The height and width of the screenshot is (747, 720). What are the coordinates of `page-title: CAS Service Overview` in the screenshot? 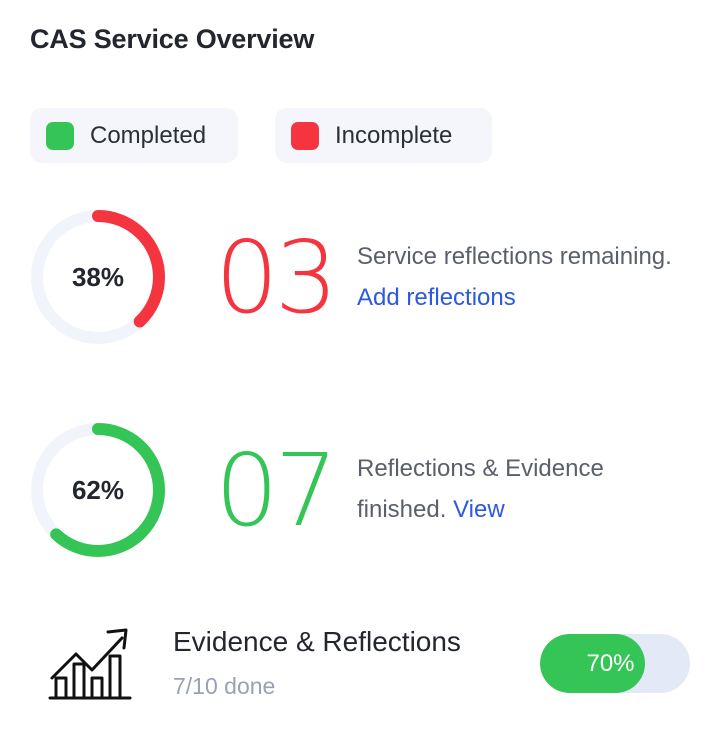 It's located at (172, 39).